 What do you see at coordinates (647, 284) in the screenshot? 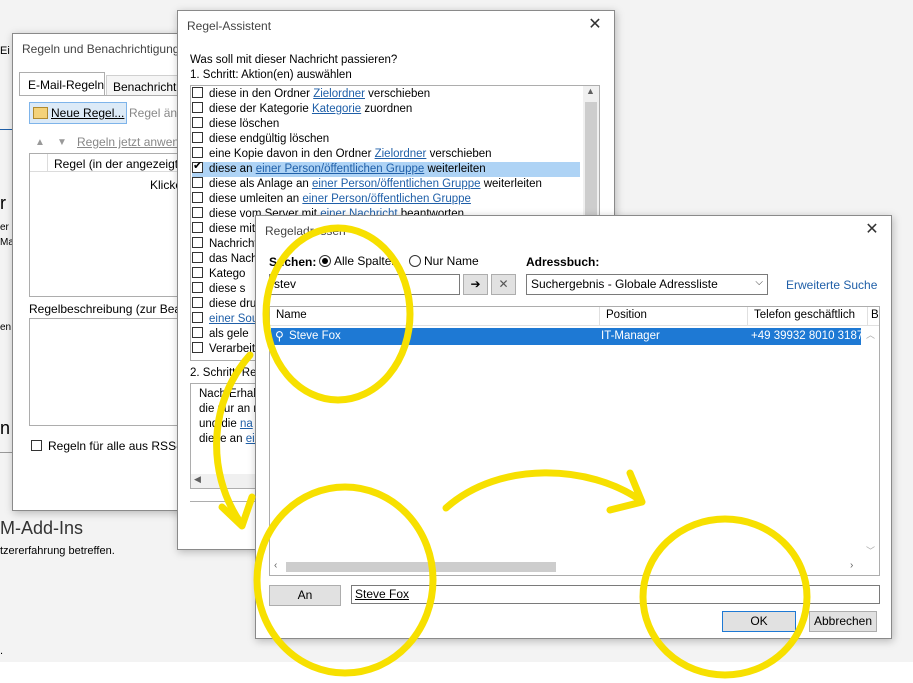
I see `addressbook-select: Suchergebnis - Globale Adressliste ⌵` at bounding box center [647, 284].